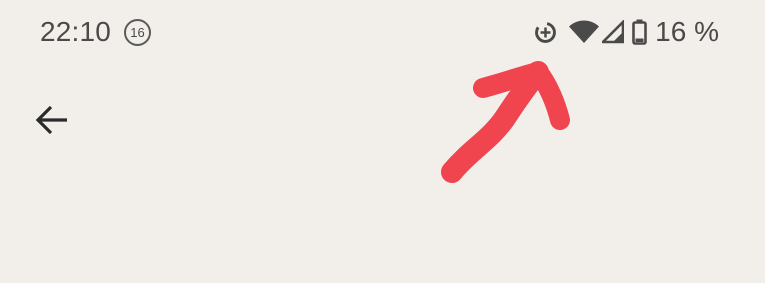  I want to click on status-clock: 22:10, so click(76, 31).